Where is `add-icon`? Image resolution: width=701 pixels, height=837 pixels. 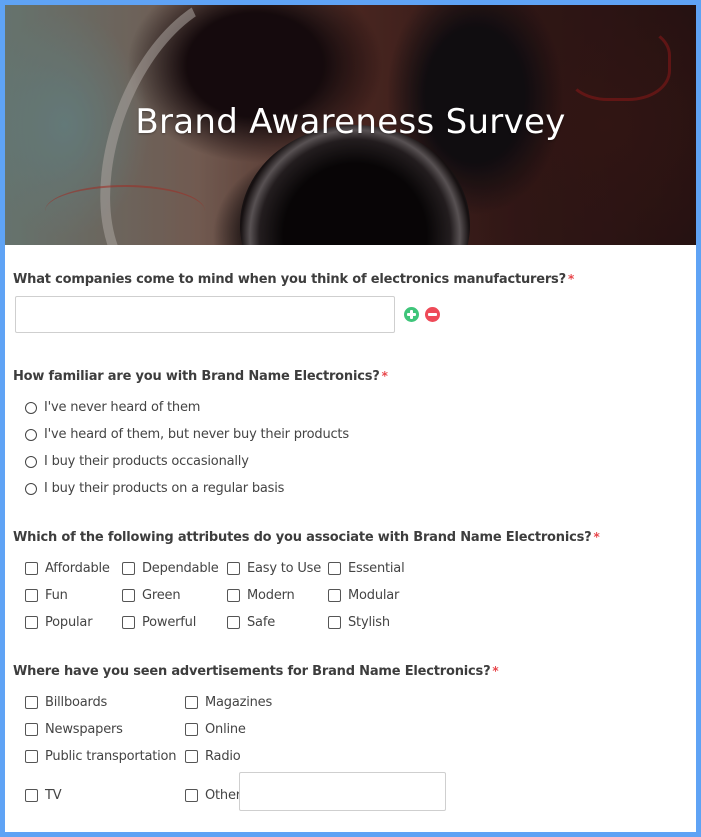
add-icon is located at coordinates (411, 314).